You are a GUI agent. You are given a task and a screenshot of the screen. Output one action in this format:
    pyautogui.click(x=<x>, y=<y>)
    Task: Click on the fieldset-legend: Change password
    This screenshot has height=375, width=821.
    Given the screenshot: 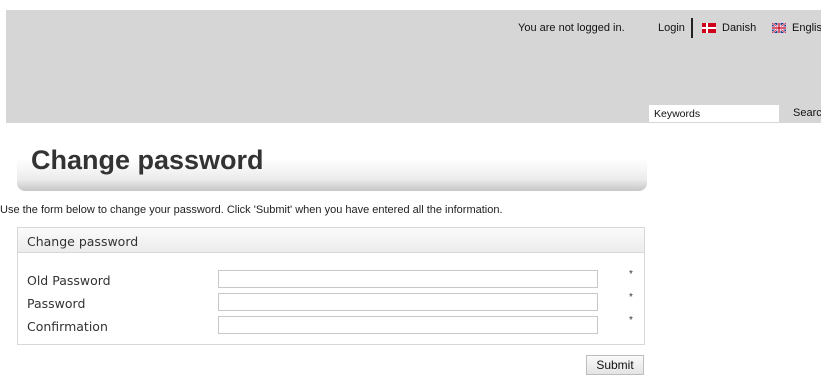 What is the action you would take?
    pyautogui.click(x=83, y=241)
    